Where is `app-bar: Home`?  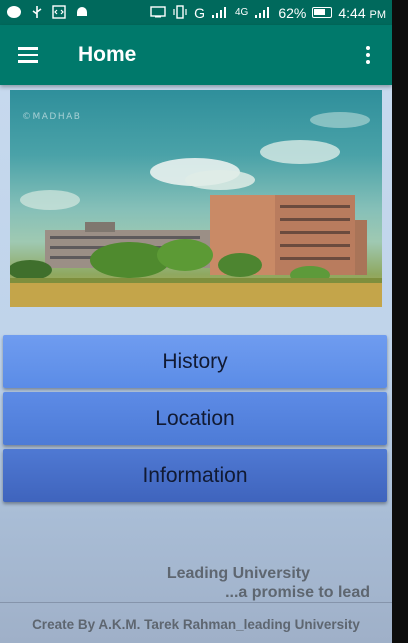 app-bar: Home is located at coordinates (196, 55).